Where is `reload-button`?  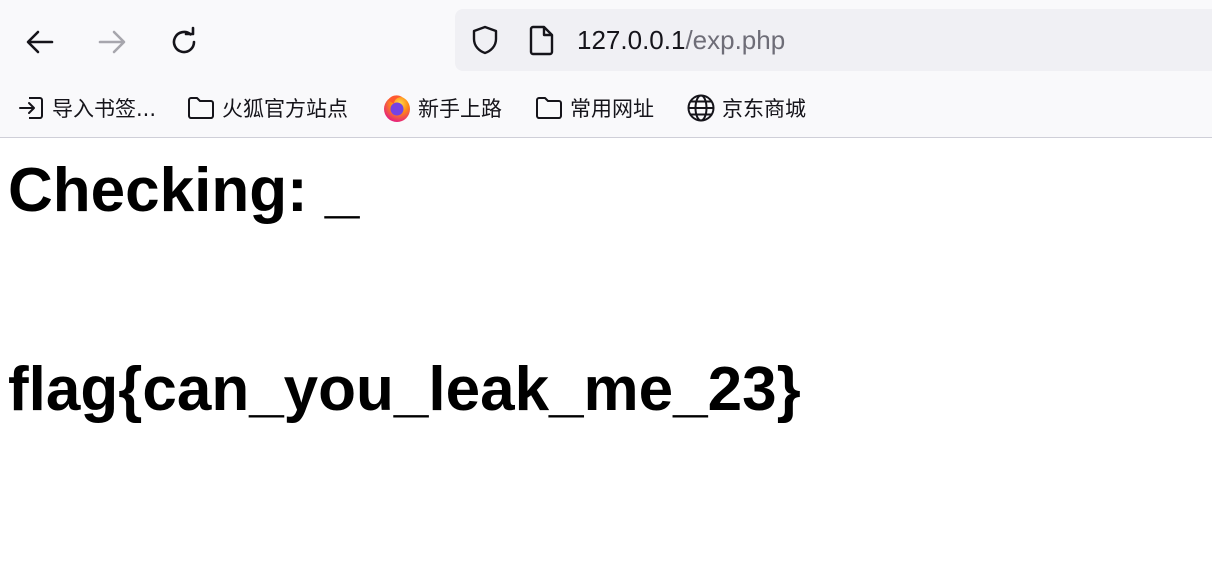
reload-button is located at coordinates (184, 42).